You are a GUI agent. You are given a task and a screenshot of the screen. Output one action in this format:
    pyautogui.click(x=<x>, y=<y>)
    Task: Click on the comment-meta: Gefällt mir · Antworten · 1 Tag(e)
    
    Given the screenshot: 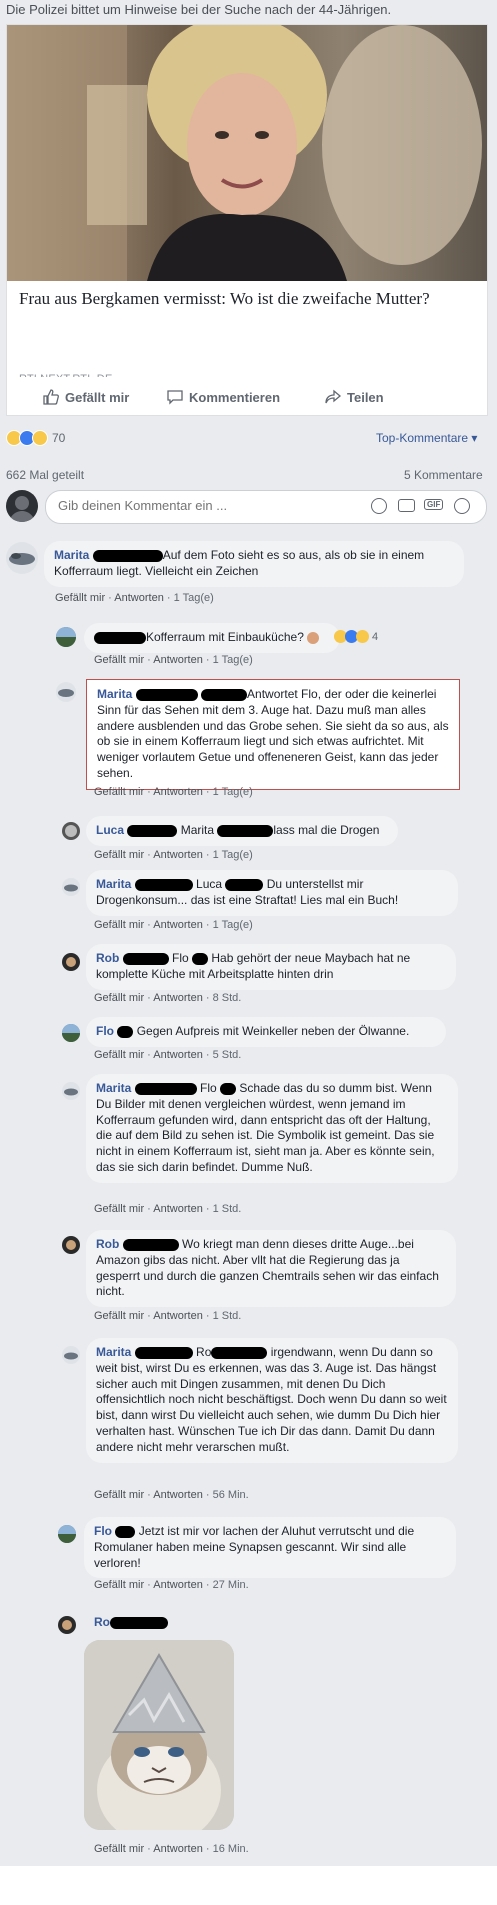 What is the action you would take?
    pyautogui.click(x=134, y=598)
    